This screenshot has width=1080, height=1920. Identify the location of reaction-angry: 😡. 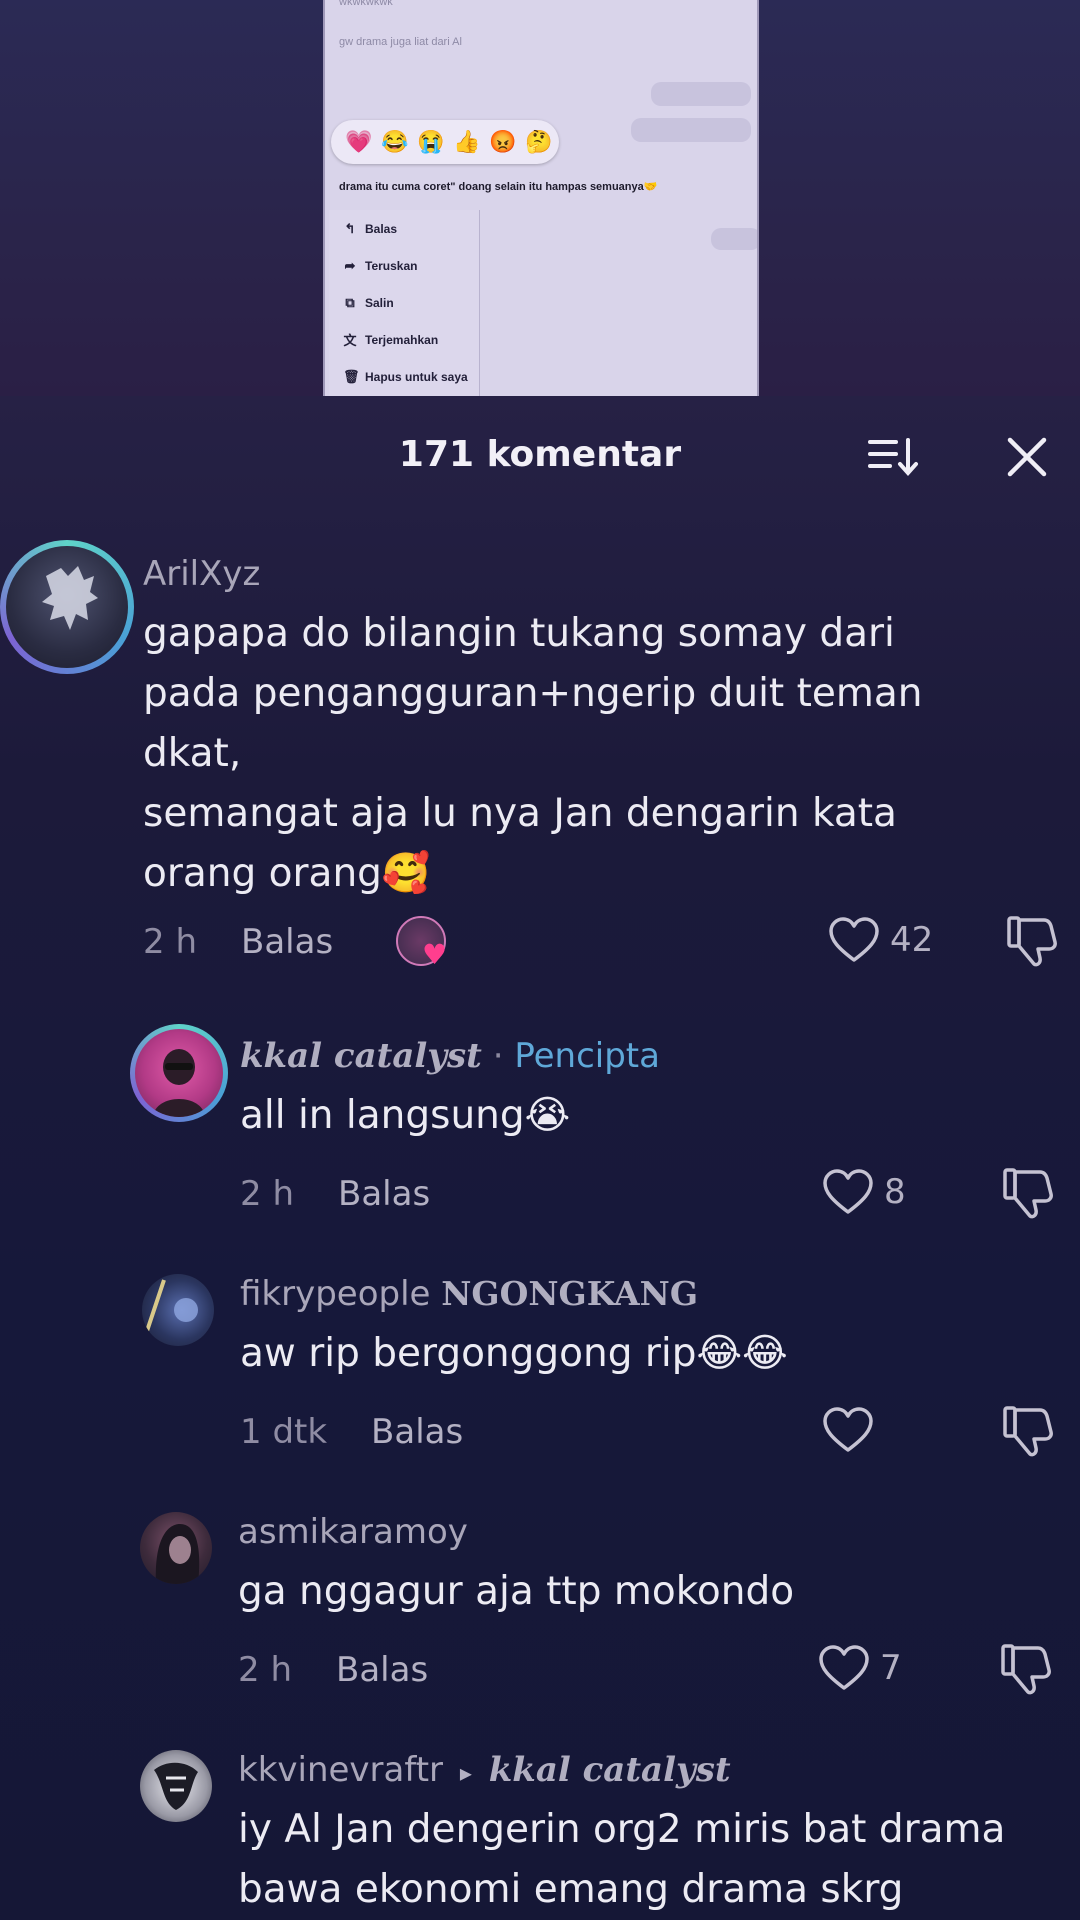
(503, 141).